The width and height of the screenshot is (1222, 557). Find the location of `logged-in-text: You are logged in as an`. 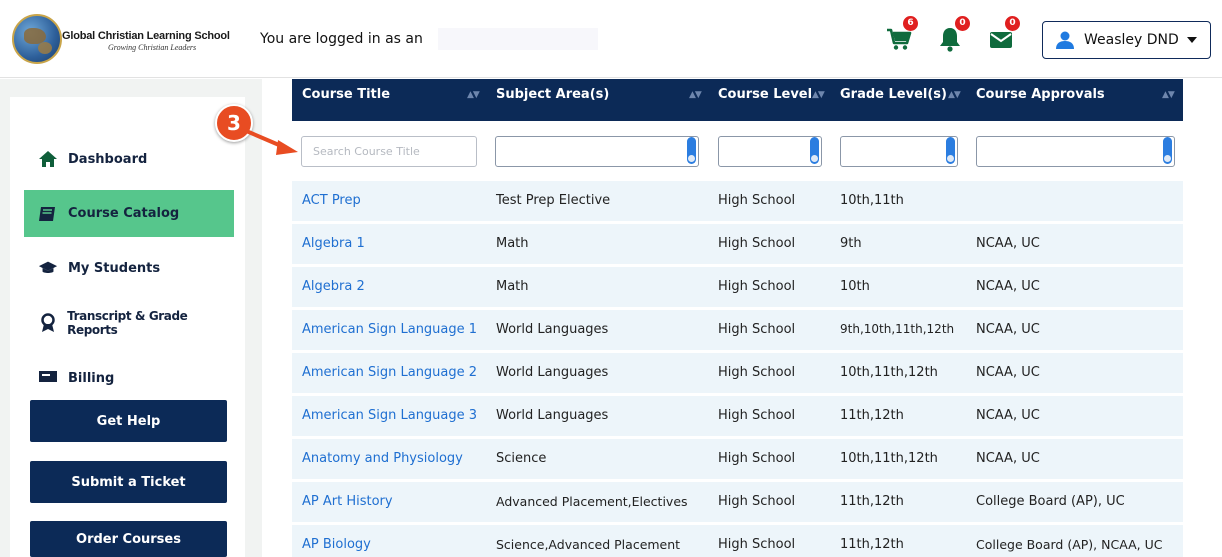

logged-in-text: You are logged in as an is located at coordinates (341, 39).